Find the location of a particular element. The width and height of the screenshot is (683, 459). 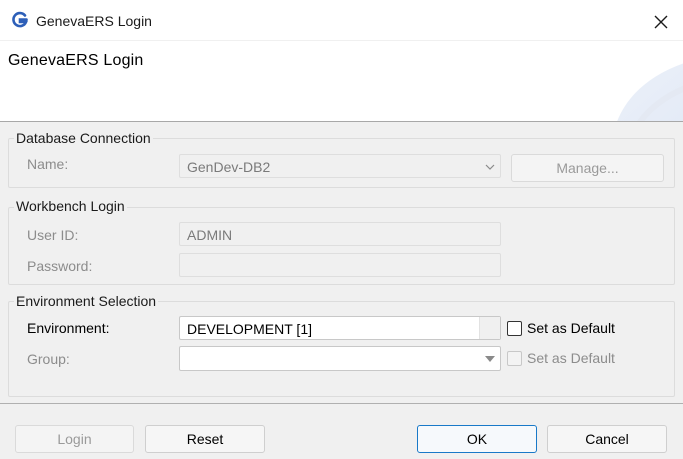

ok-button: OK is located at coordinates (477, 439).